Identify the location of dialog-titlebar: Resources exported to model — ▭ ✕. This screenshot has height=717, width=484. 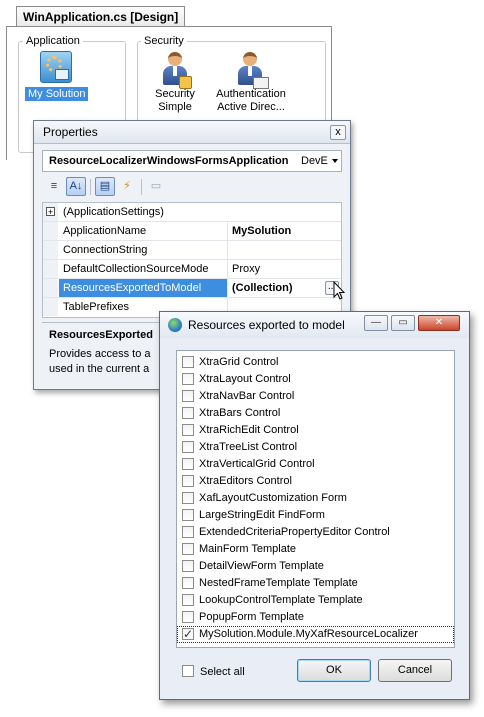
(314, 325).